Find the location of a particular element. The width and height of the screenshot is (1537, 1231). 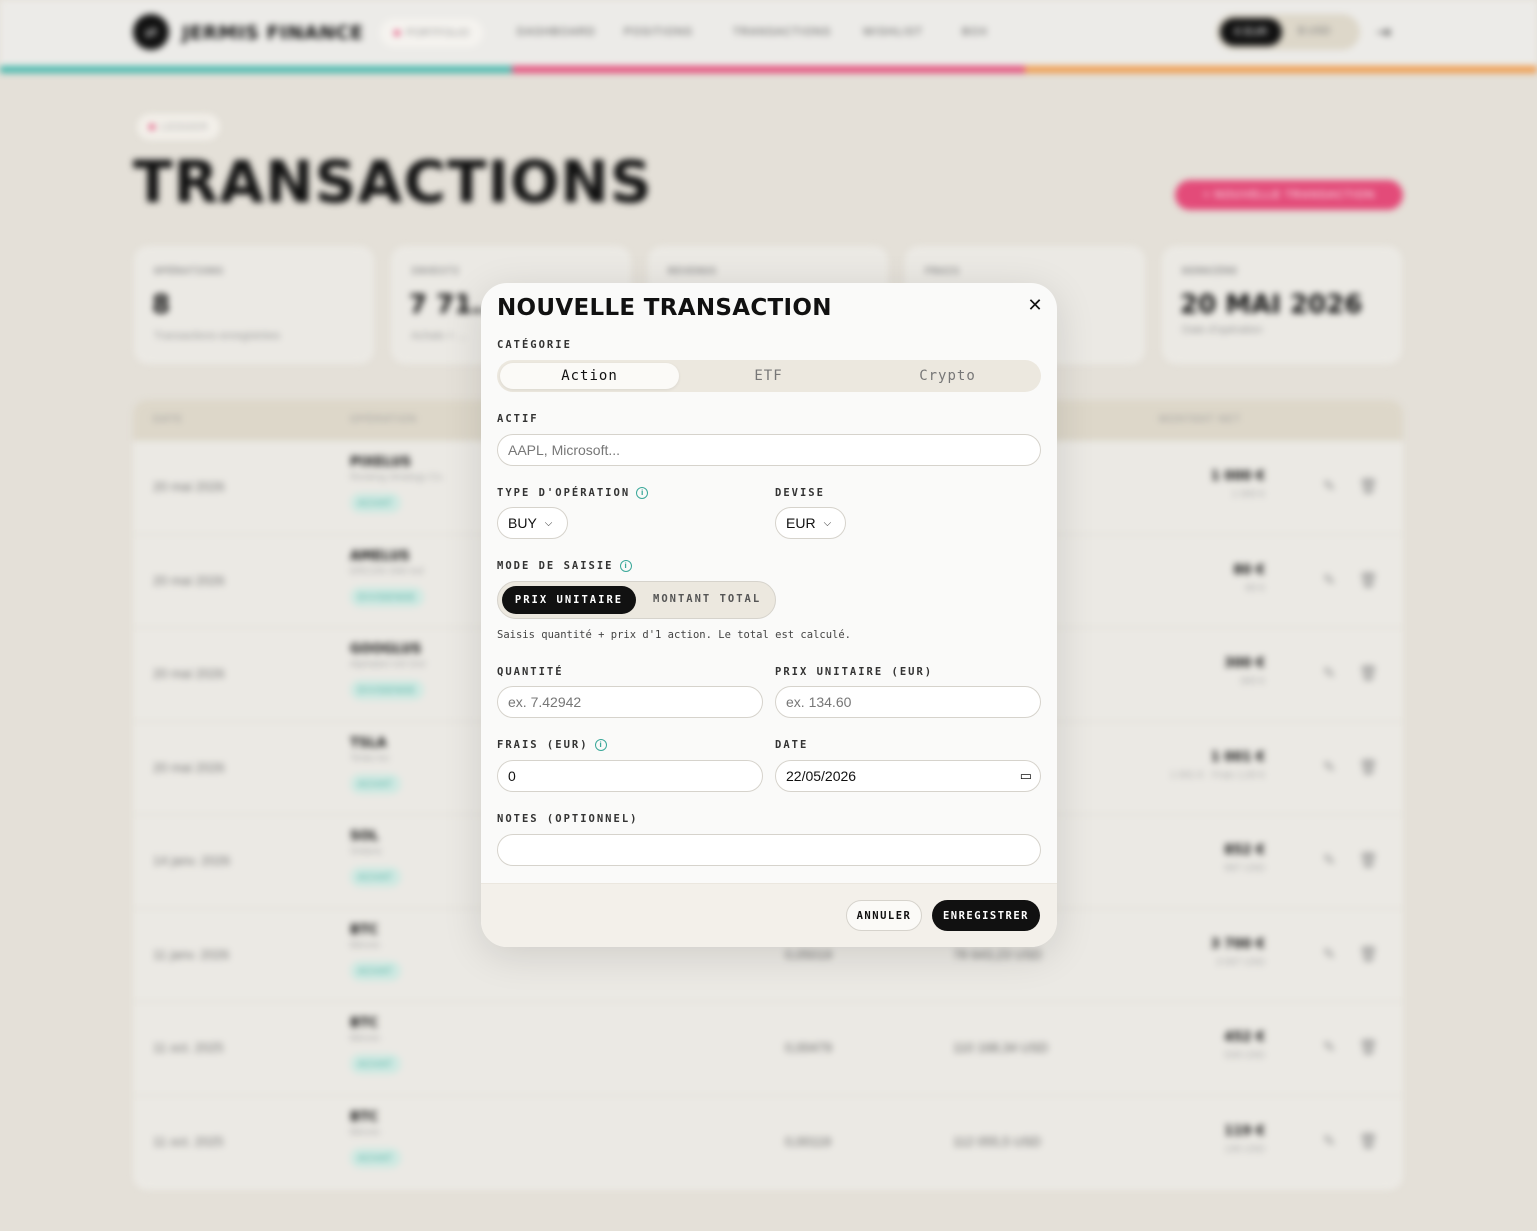

row-price: 78 643,23 USD is located at coordinates (997, 954).